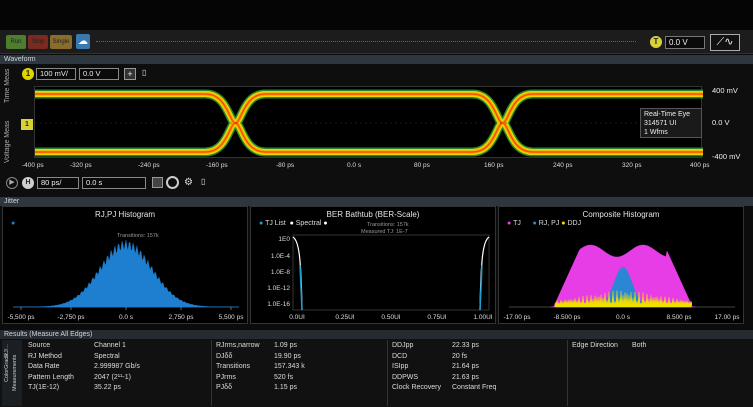 The height and width of the screenshot is (407, 753). What do you see at coordinates (465, 345) in the screenshot?
I see `results-value: 22.33 ps` at bounding box center [465, 345].